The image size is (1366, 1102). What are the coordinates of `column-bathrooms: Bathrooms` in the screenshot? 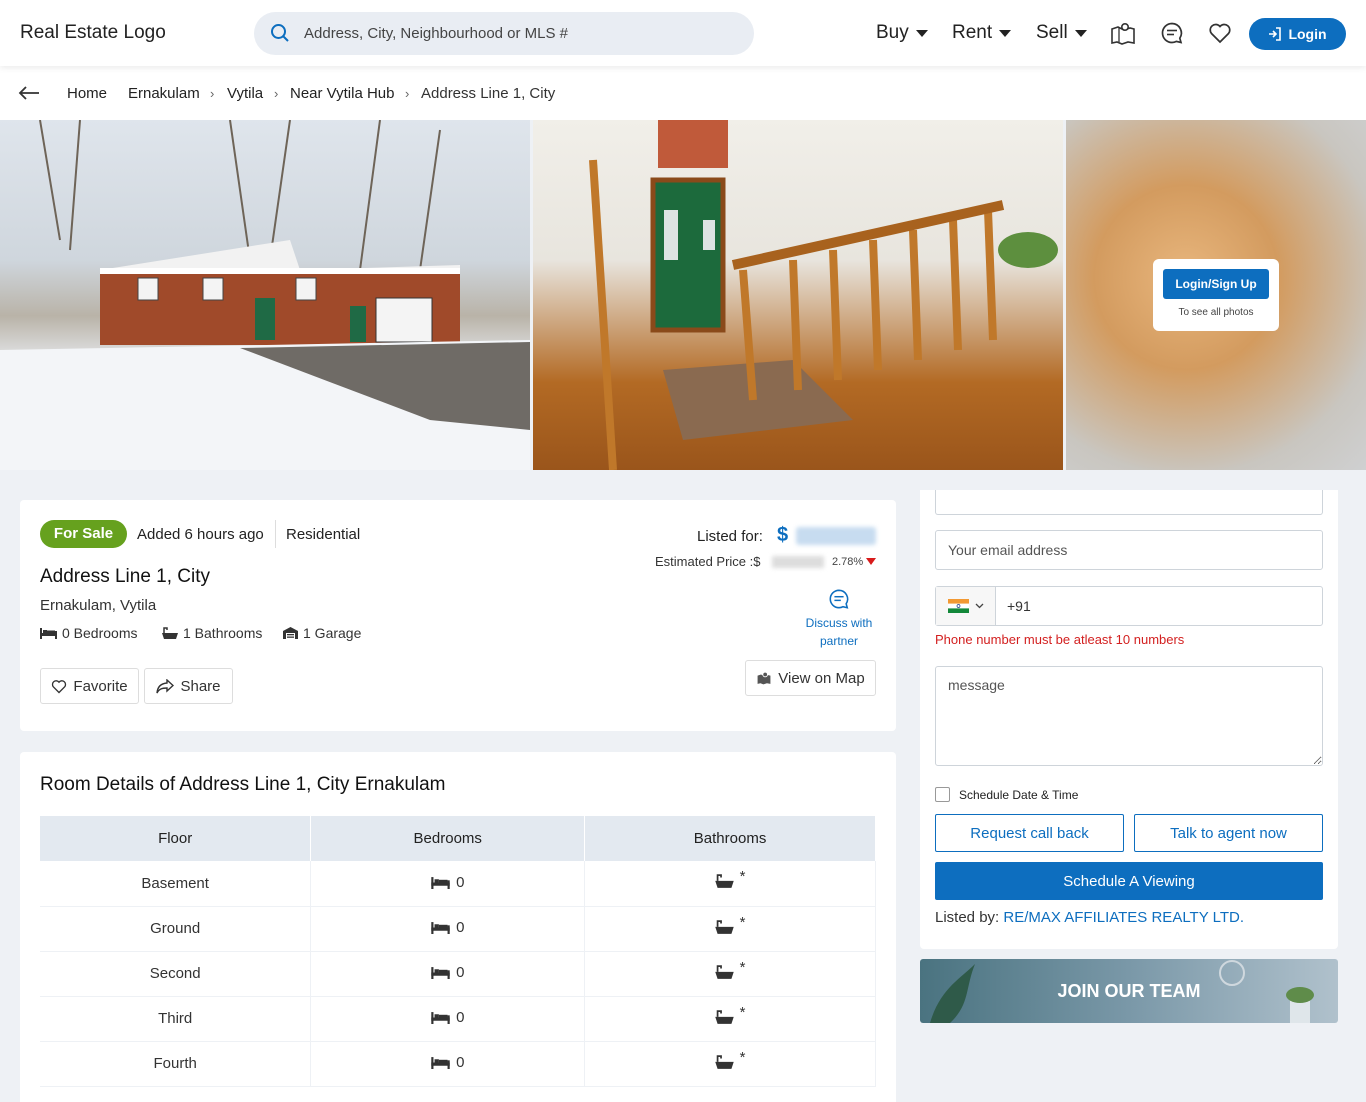 It's located at (730, 838).